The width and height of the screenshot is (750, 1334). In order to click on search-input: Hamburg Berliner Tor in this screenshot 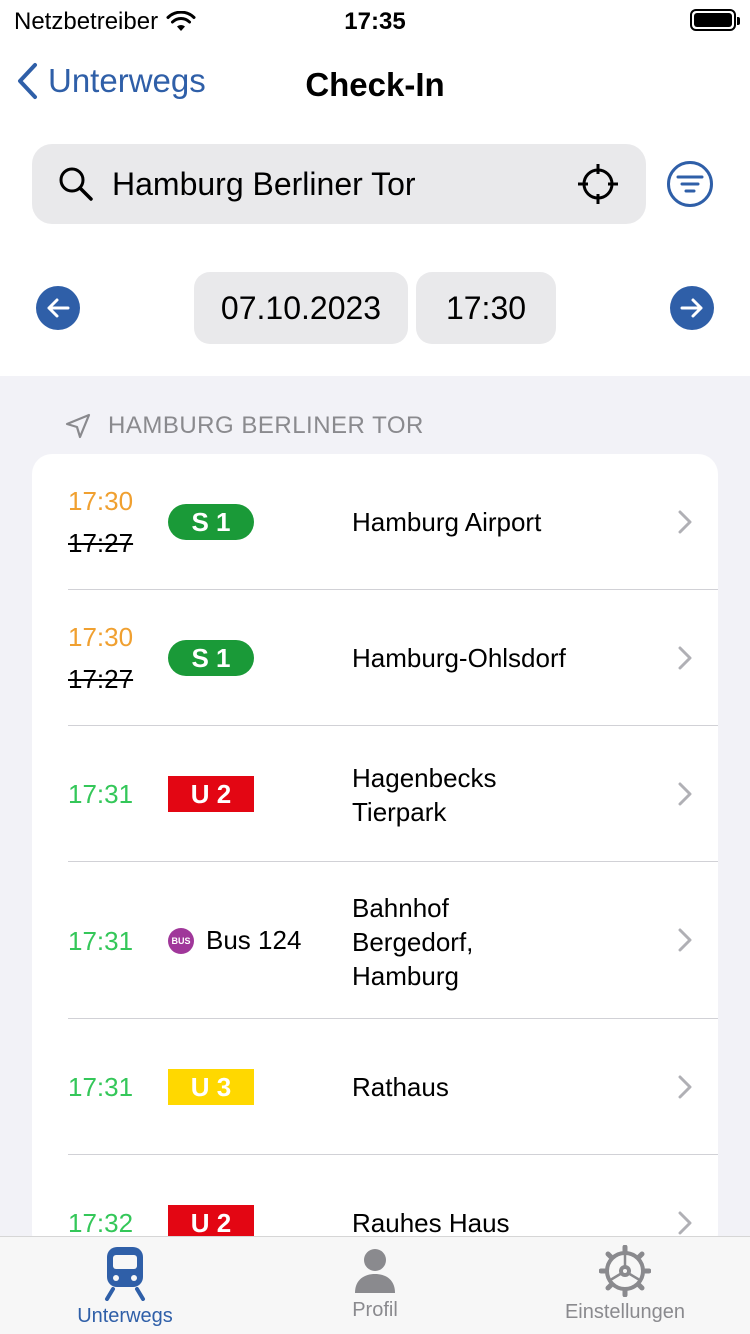, I will do `click(344, 184)`.